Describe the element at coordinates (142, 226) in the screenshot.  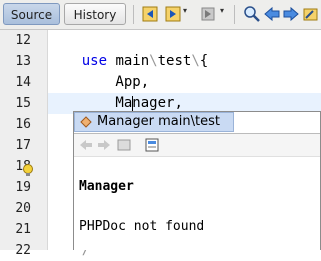
I see `doc-message: PHPDoc not found` at that location.